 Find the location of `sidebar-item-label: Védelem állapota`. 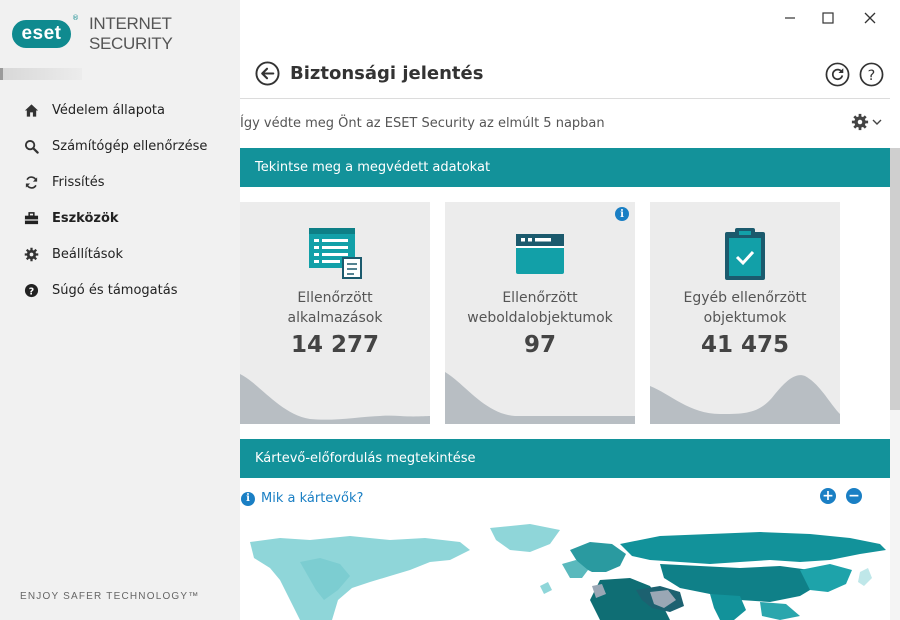

sidebar-item-label: Védelem állapota is located at coordinates (108, 110).